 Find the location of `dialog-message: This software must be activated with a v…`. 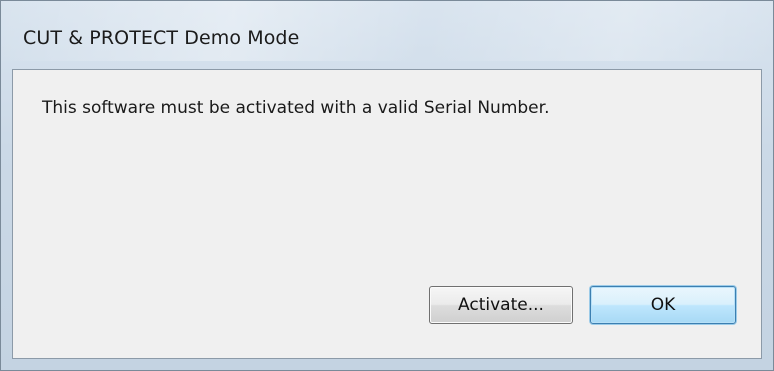

dialog-message: This software must be activated with a v… is located at coordinates (296, 108).